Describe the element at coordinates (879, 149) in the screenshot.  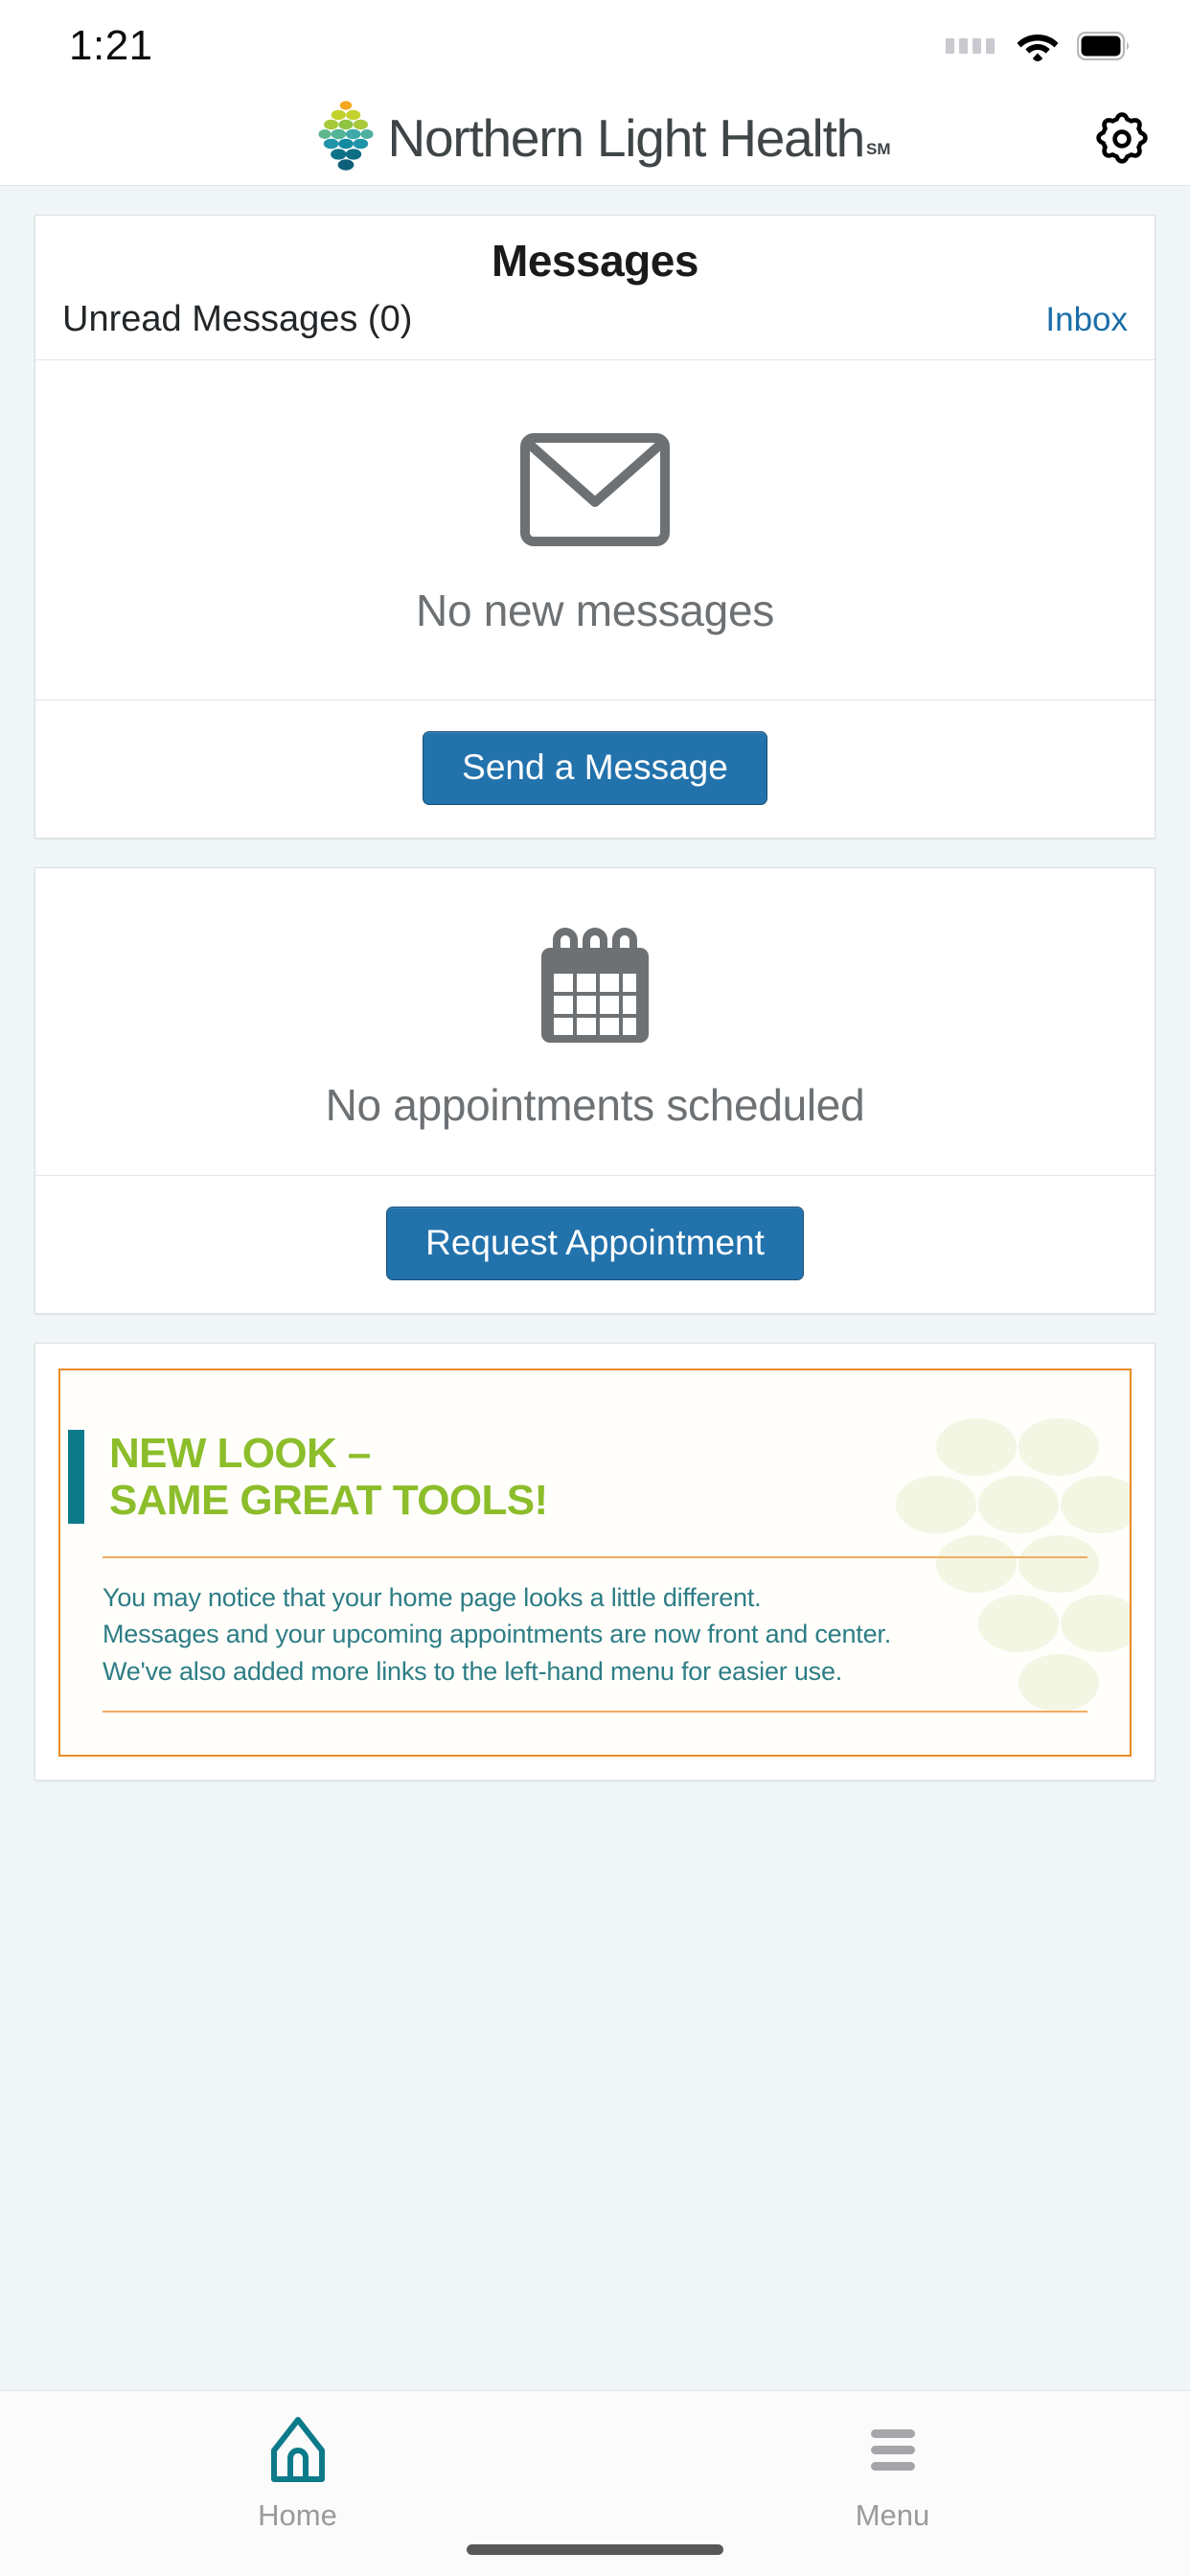
I see `brand-service-mark: SM` at that location.